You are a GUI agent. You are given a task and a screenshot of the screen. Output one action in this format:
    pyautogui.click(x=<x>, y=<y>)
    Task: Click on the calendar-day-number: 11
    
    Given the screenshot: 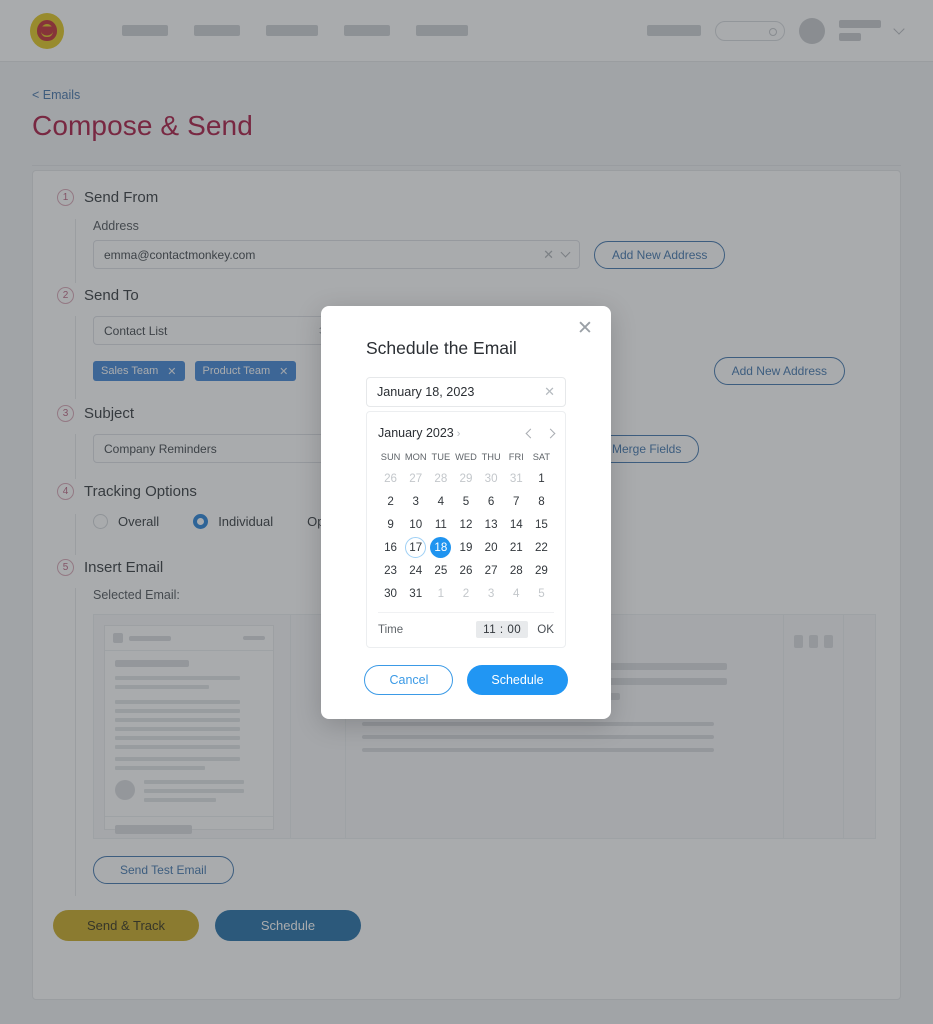 What is the action you would take?
    pyautogui.click(x=440, y=524)
    